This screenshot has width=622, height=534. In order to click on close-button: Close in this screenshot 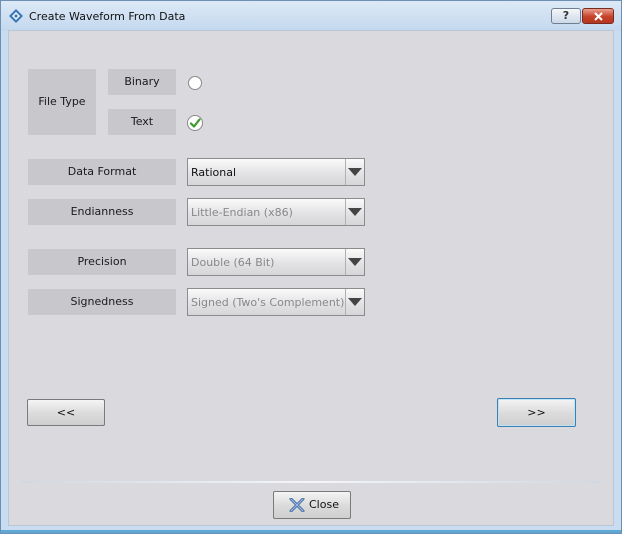, I will do `click(312, 505)`.